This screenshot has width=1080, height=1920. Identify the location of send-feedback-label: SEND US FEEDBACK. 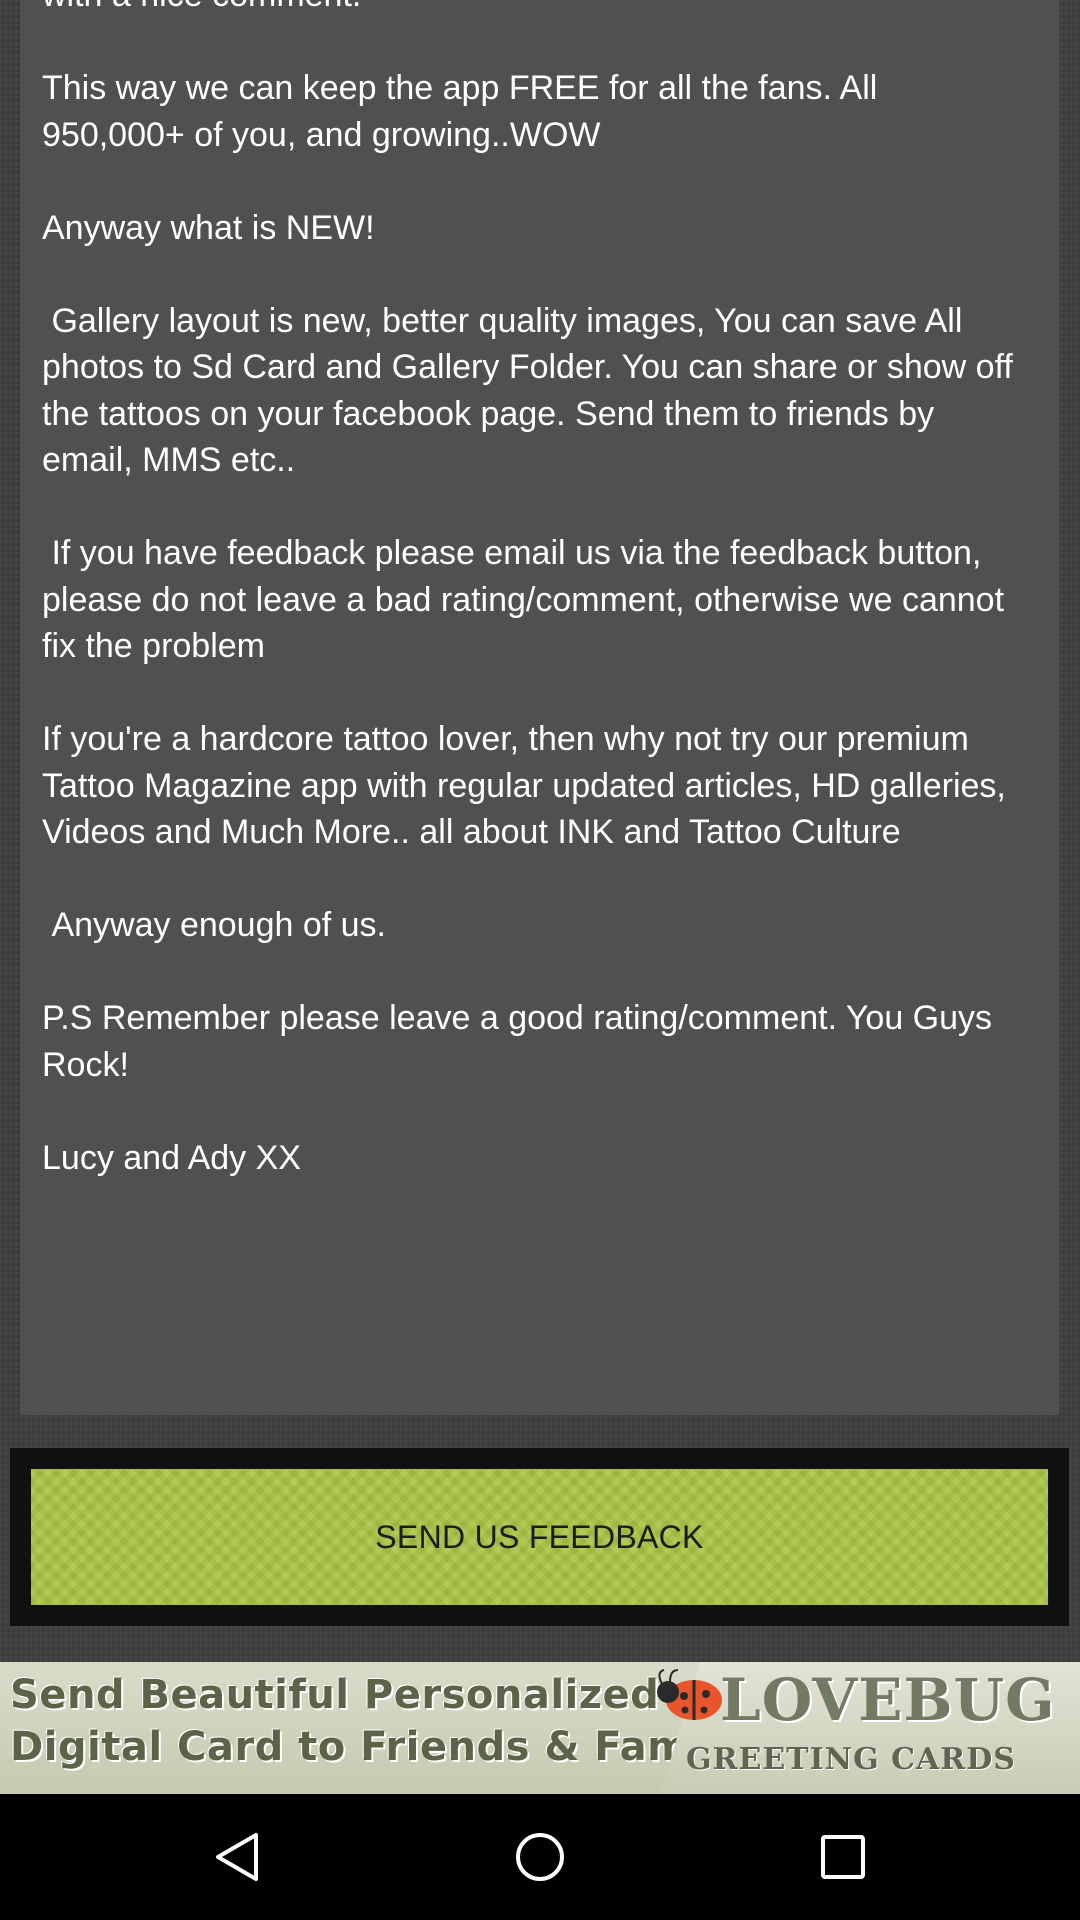
(539, 1536).